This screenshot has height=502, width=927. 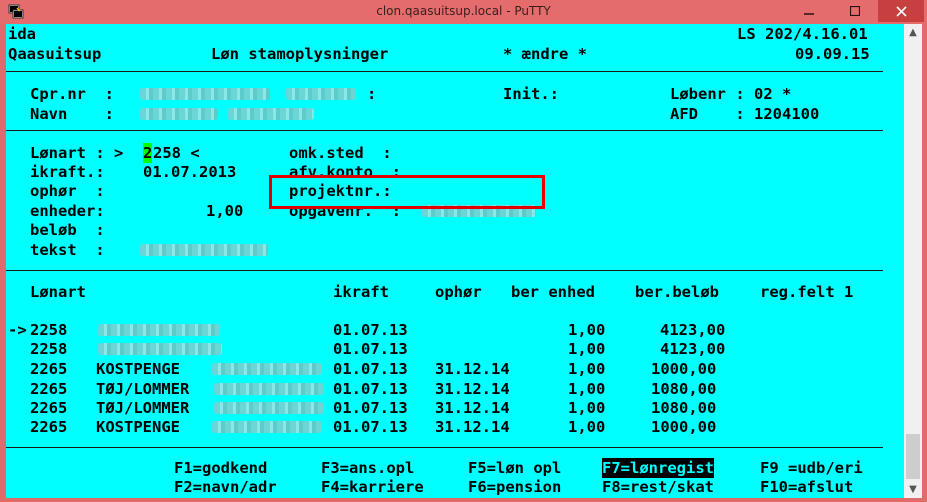 I want to click on title-bar: clon.qaasuitsup.local - PuTTY, so click(x=463, y=12).